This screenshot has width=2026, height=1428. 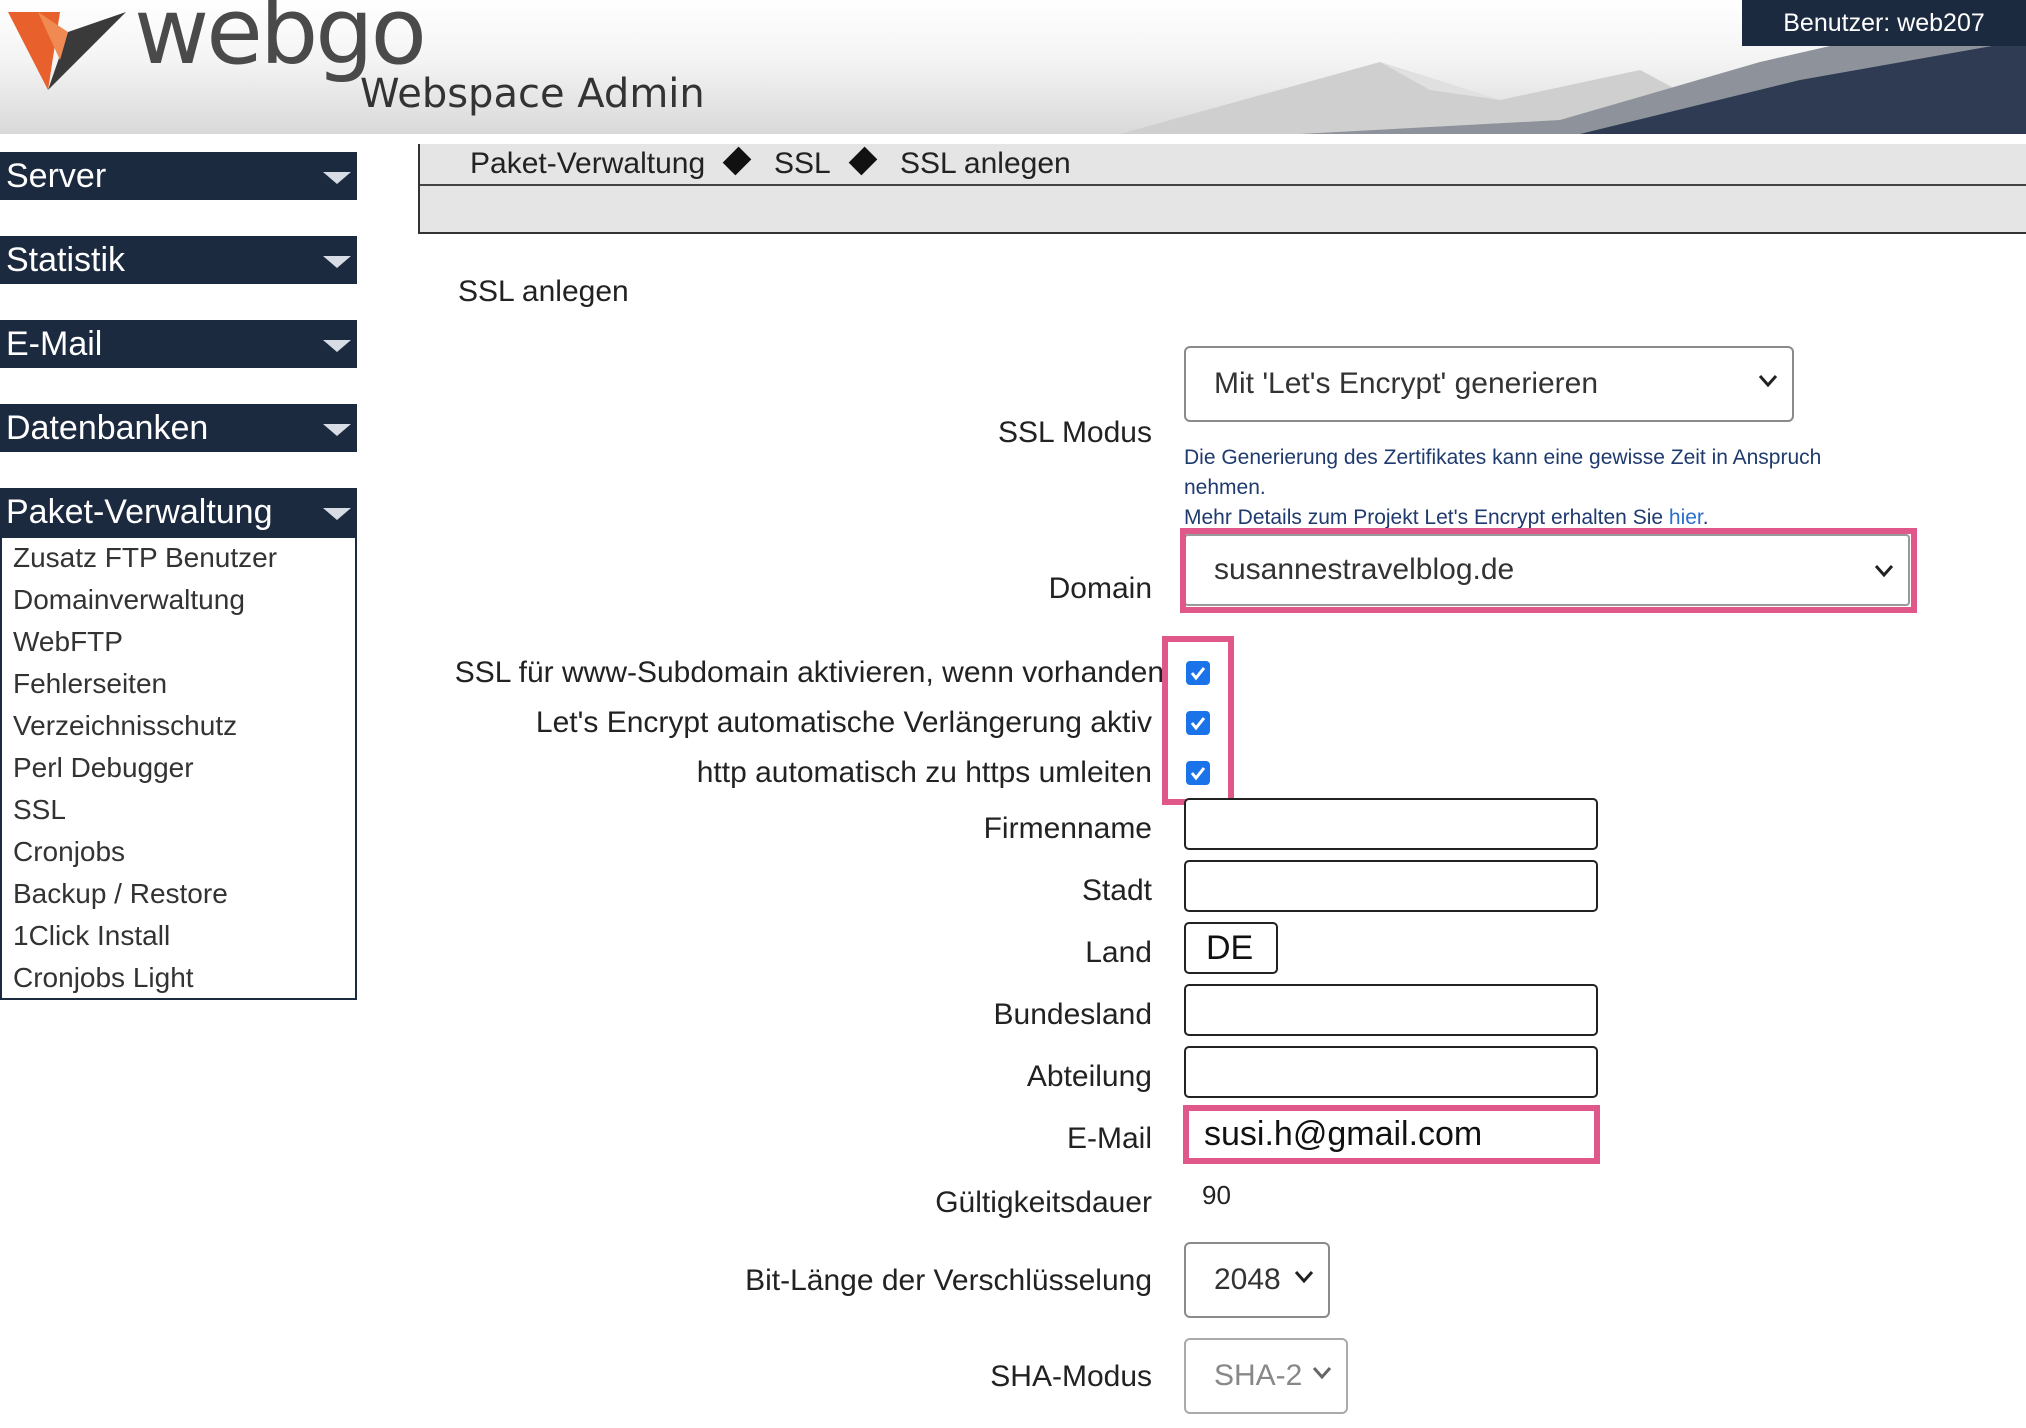 I want to click on nav-section-paket-verwaltung: Paket-Verwaltung, so click(x=178, y=513).